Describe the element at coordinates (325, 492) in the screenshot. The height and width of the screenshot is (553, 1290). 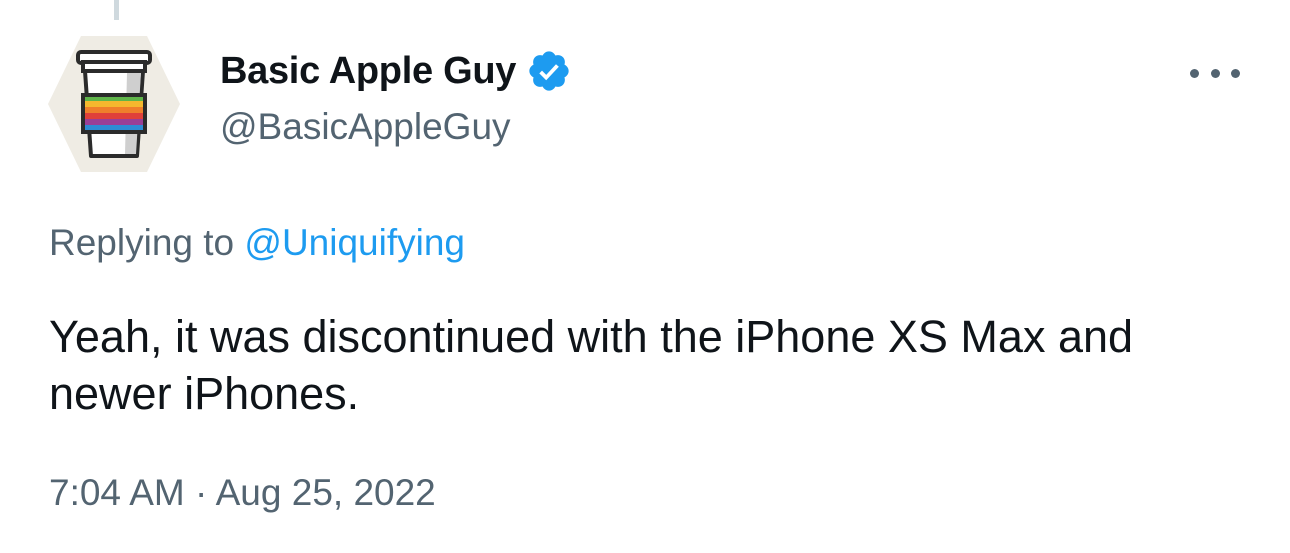
I see `tweet-date: Aug 25, 2022` at that location.